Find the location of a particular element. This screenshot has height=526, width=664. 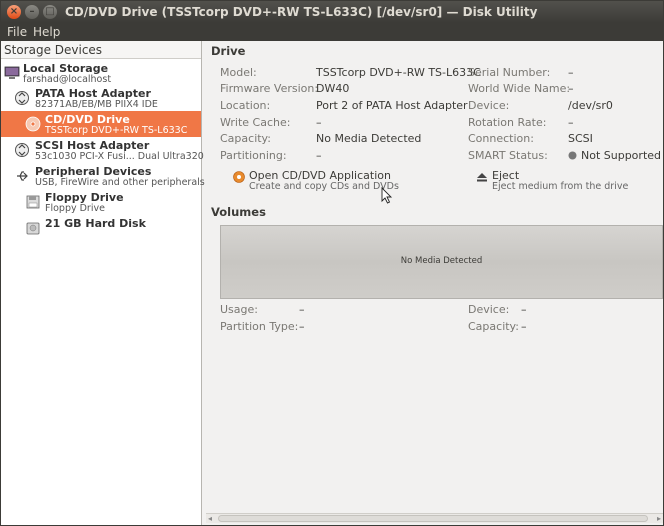

sidebar-header: Storage Devices is located at coordinates (101, 50).